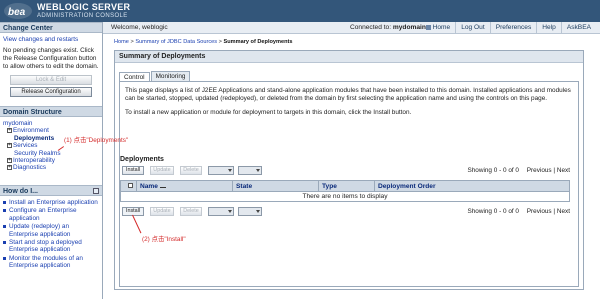 Image resolution: width=600 pixels, height=299 pixels. I want to click on empty-message: There are no items to display, so click(345, 196).